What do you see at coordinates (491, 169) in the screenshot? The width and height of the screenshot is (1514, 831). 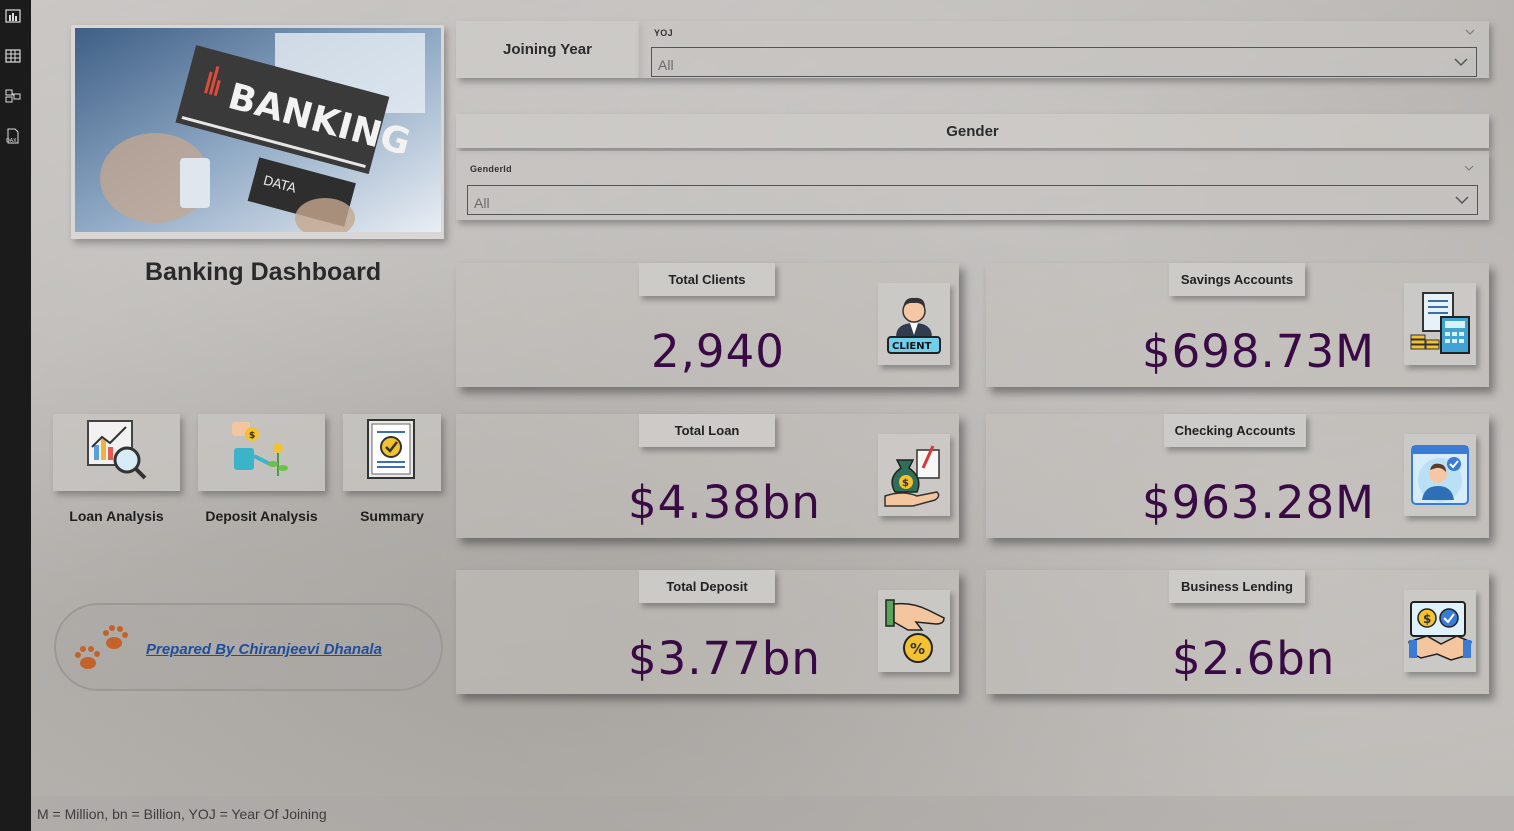 I see `genderid-field-label: GenderId` at bounding box center [491, 169].